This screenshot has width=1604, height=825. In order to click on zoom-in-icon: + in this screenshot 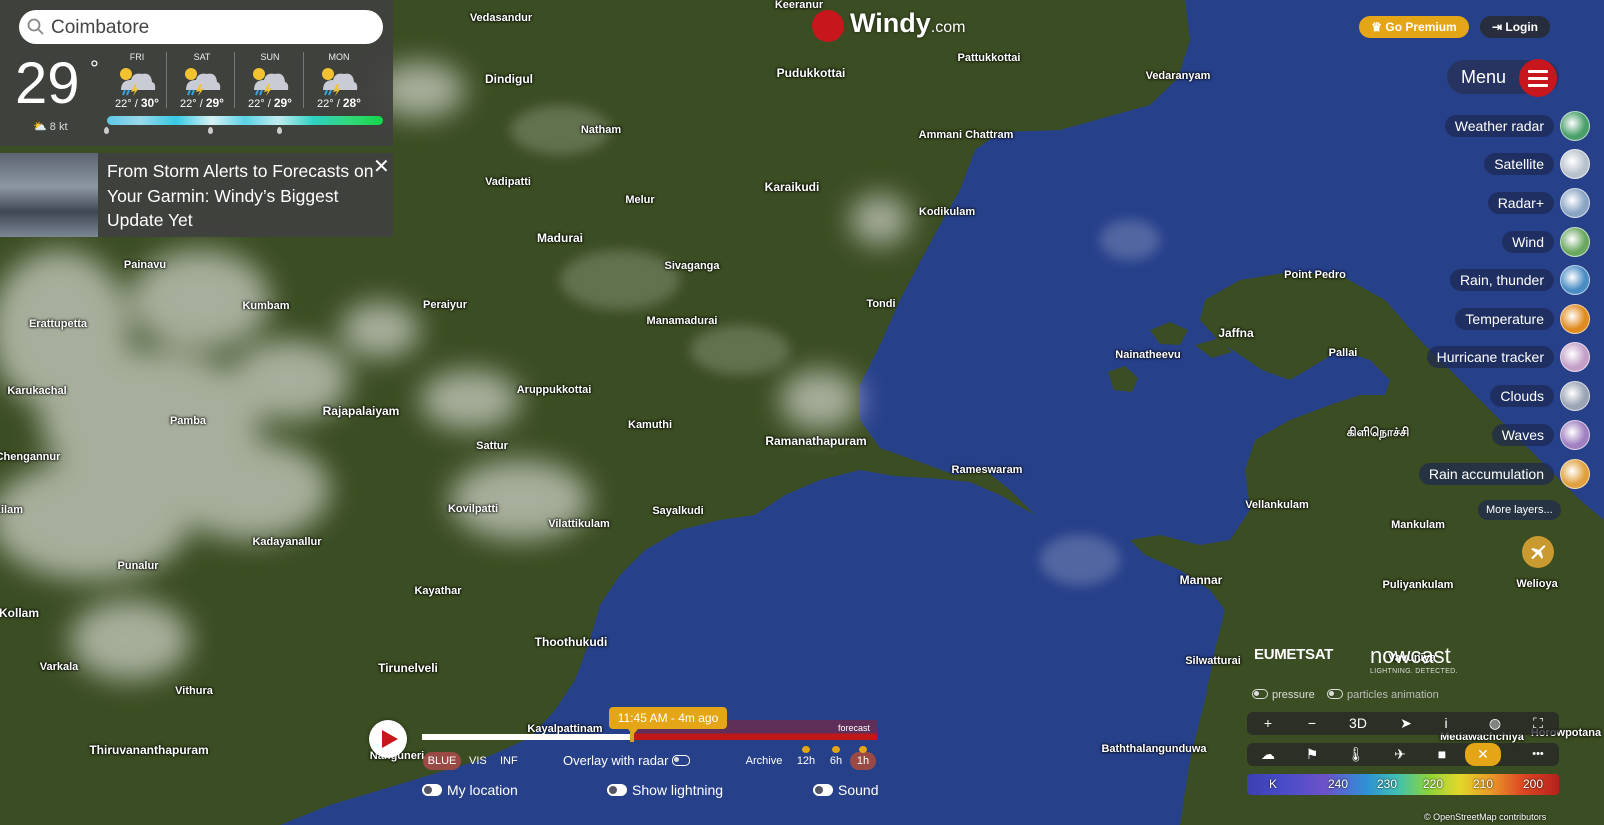, I will do `click(1268, 723)`.